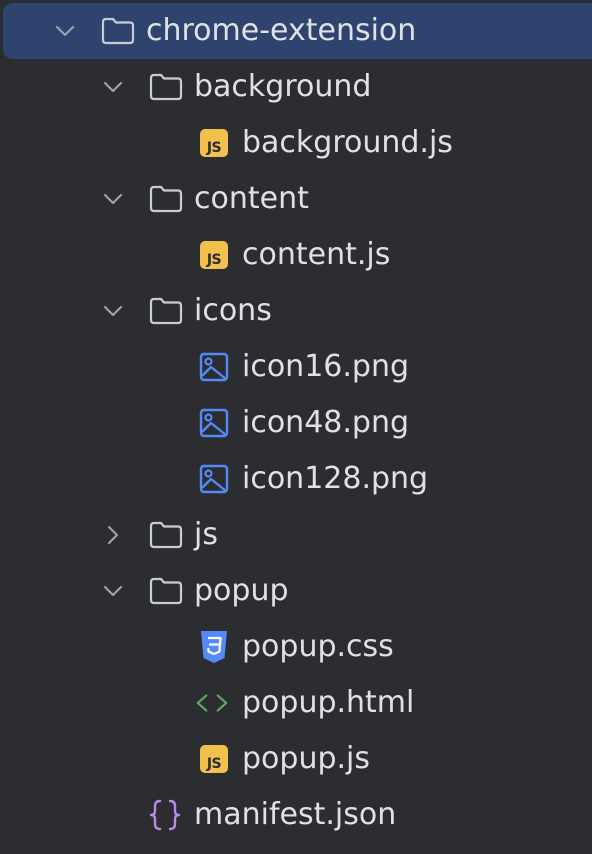 This screenshot has height=854, width=592. I want to click on tree-item-label: content.js, so click(316, 254).